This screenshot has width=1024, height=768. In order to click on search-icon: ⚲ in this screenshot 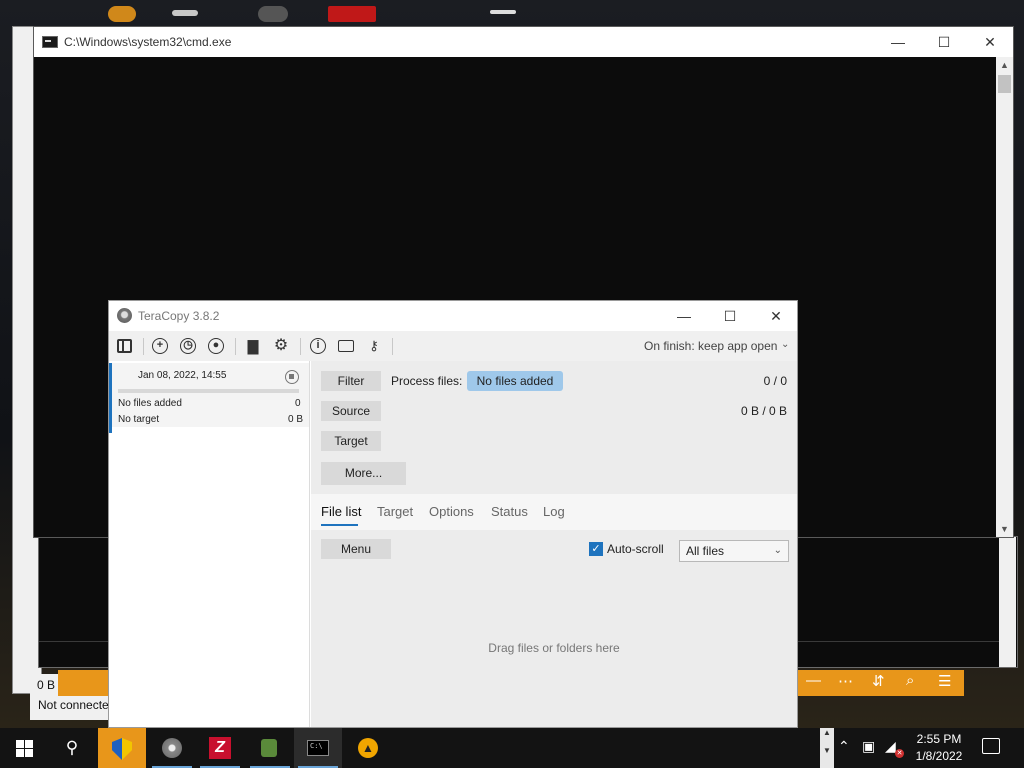, I will do `click(72, 748)`.